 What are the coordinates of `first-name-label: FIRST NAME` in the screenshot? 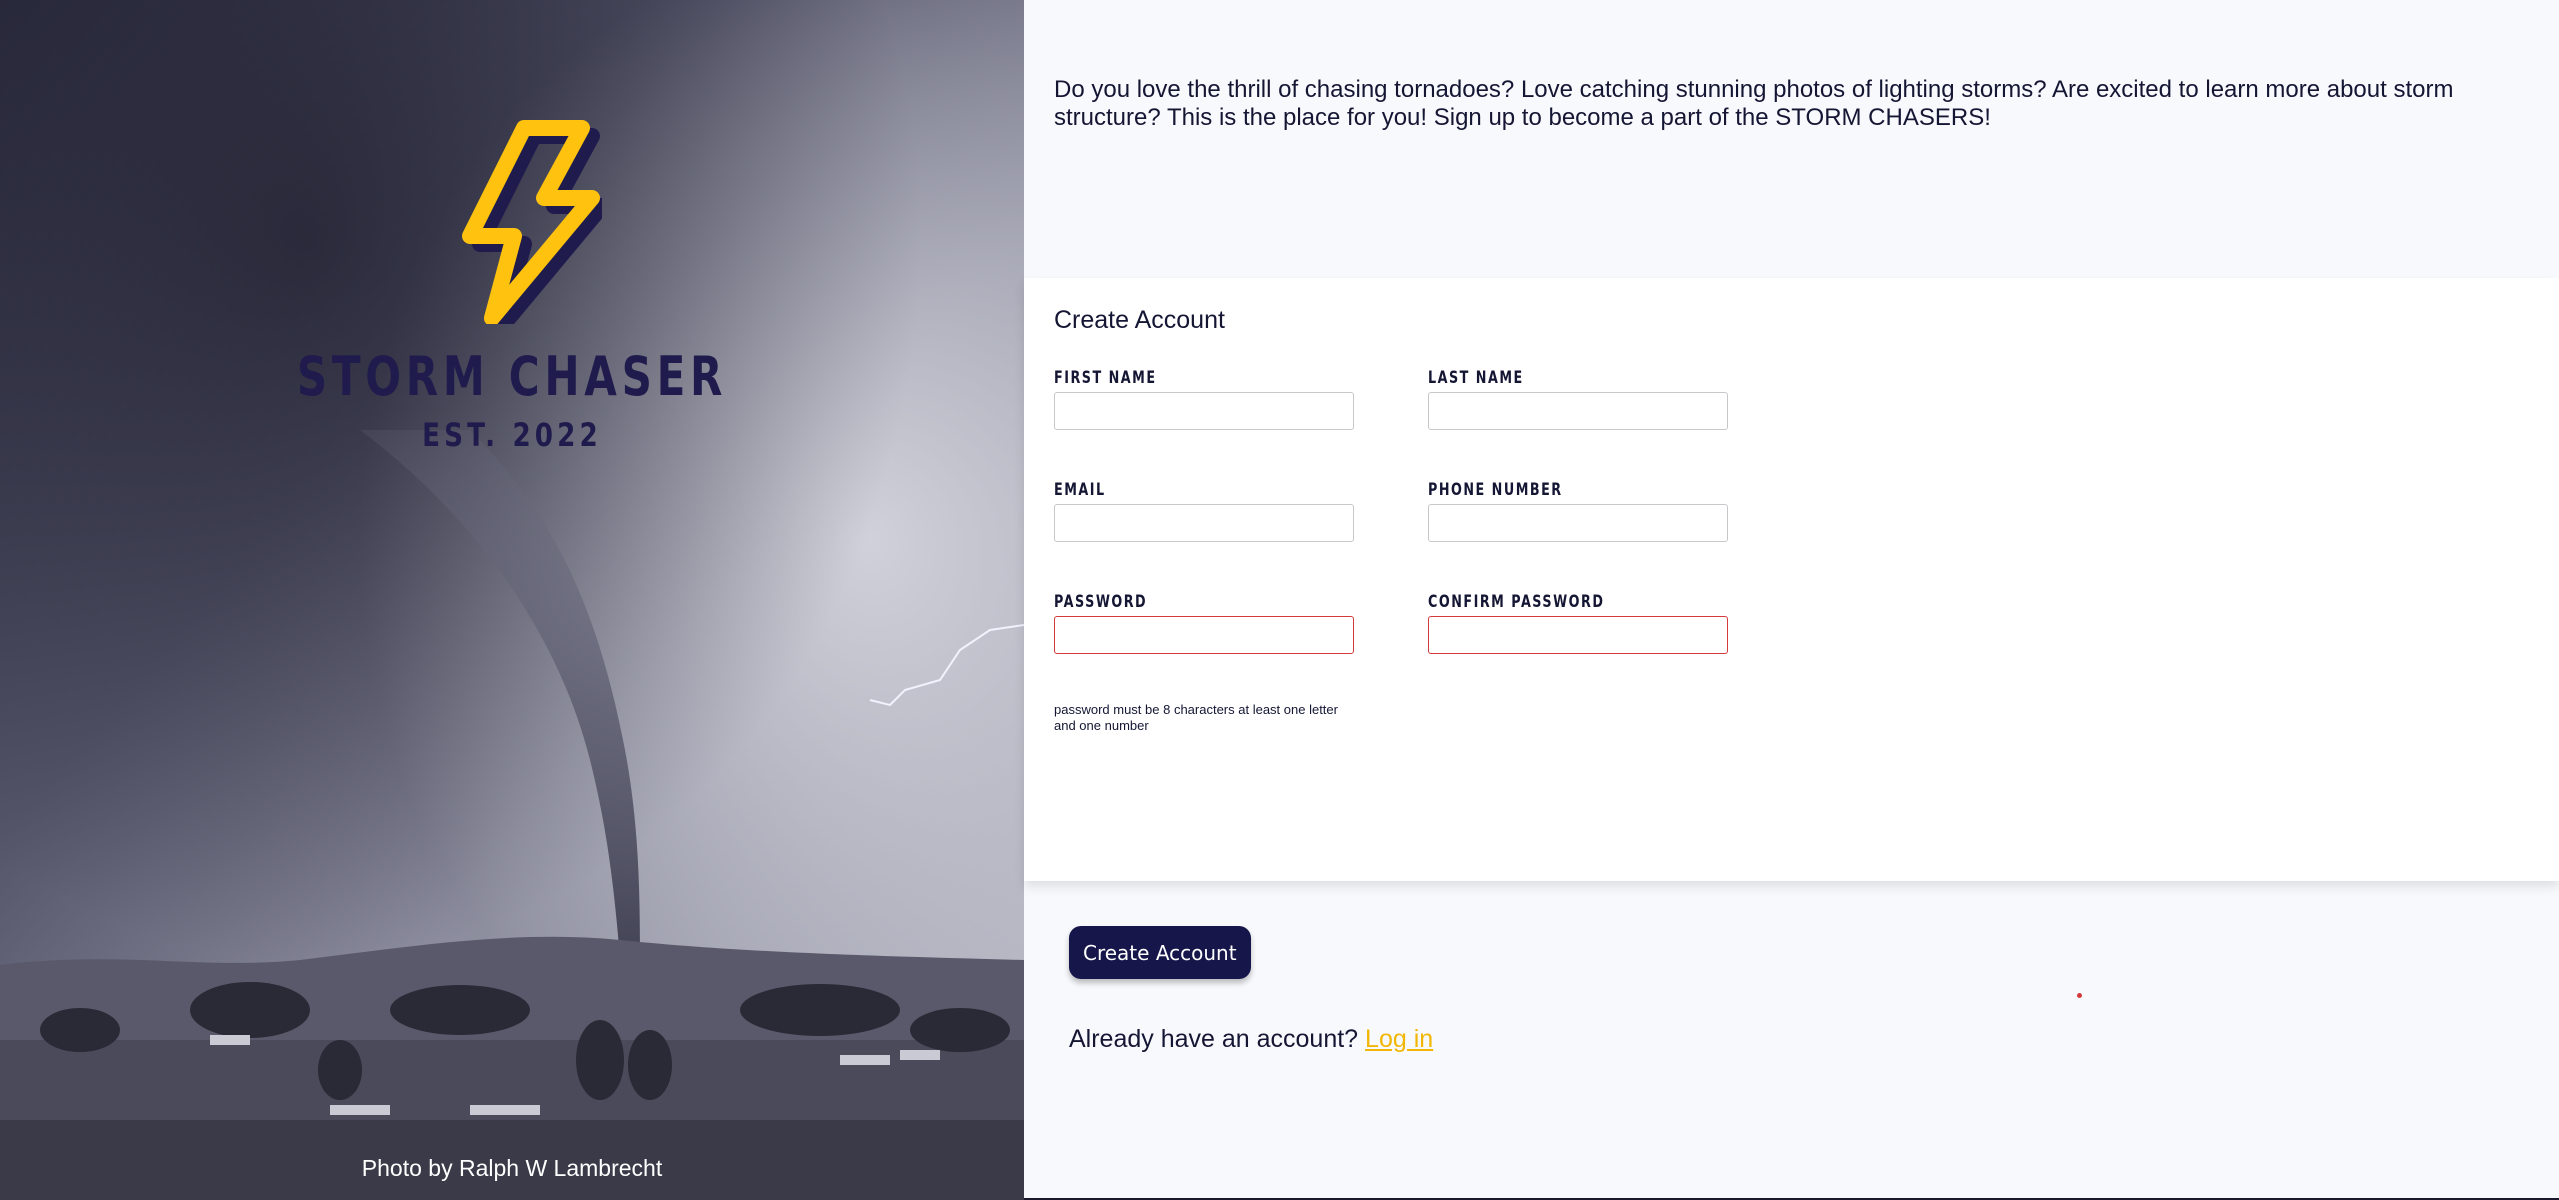 It's located at (1105, 378).